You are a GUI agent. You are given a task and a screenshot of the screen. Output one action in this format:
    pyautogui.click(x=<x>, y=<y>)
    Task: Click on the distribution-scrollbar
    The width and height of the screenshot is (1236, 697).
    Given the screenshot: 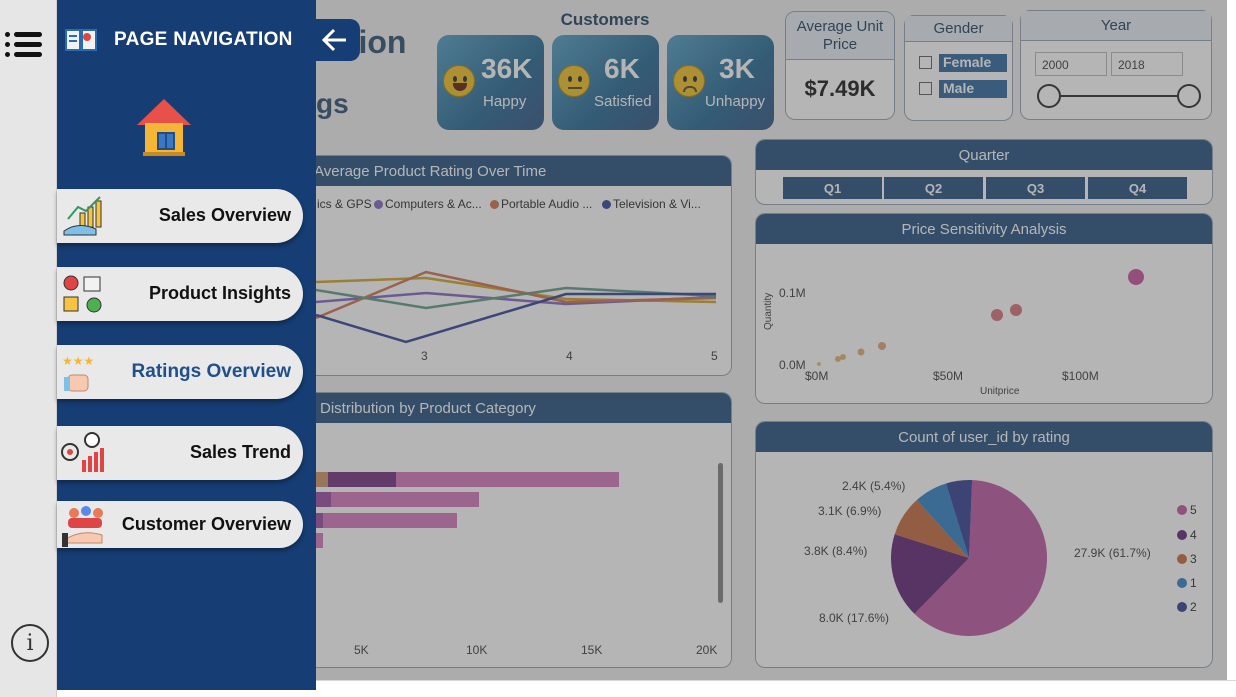 What is the action you would take?
    pyautogui.click(x=720, y=533)
    